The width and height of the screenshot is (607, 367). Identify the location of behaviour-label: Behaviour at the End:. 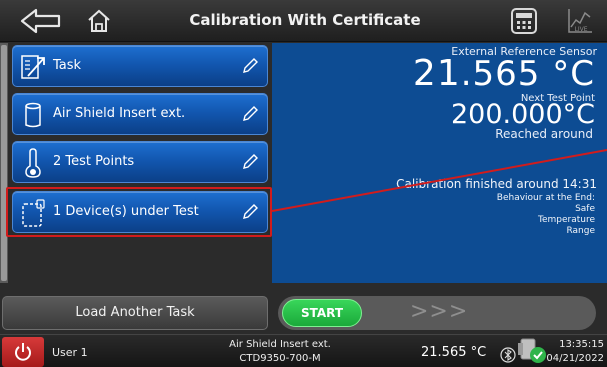
(545, 198).